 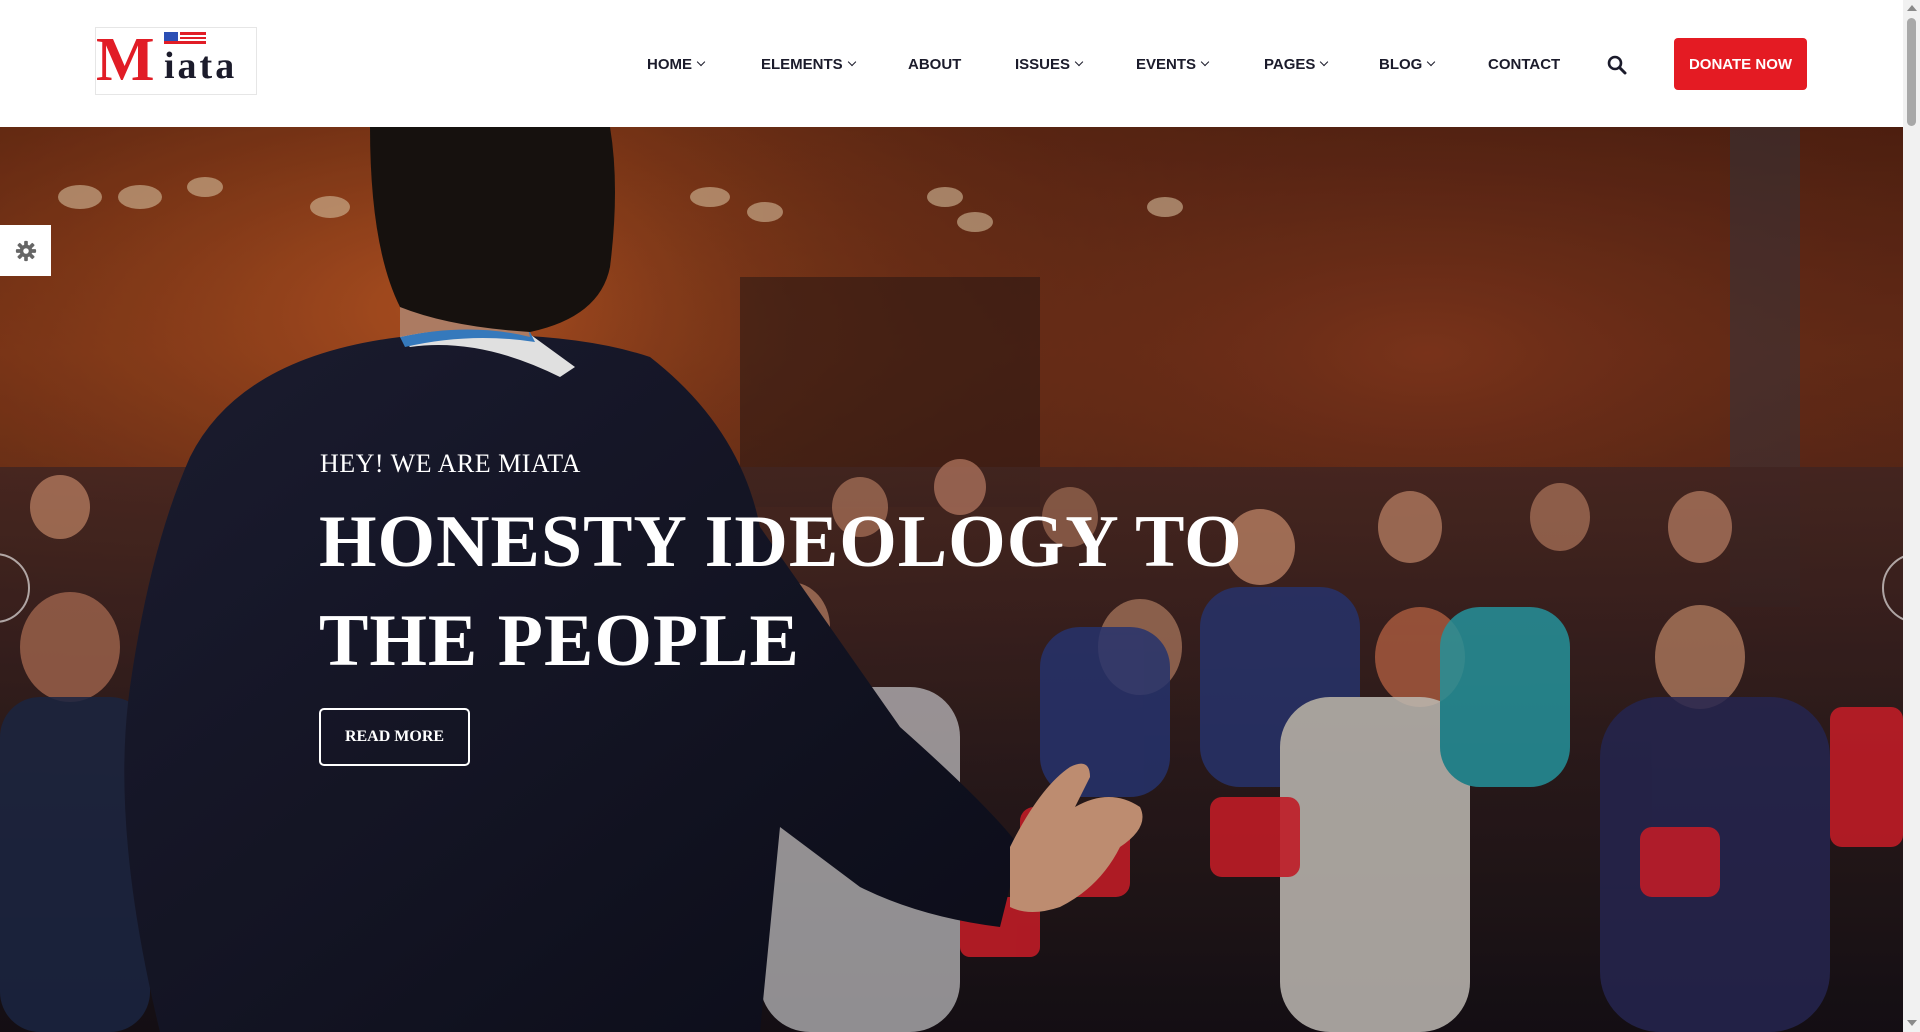 I want to click on nav-item-events: EVENTS, so click(x=1173, y=64).